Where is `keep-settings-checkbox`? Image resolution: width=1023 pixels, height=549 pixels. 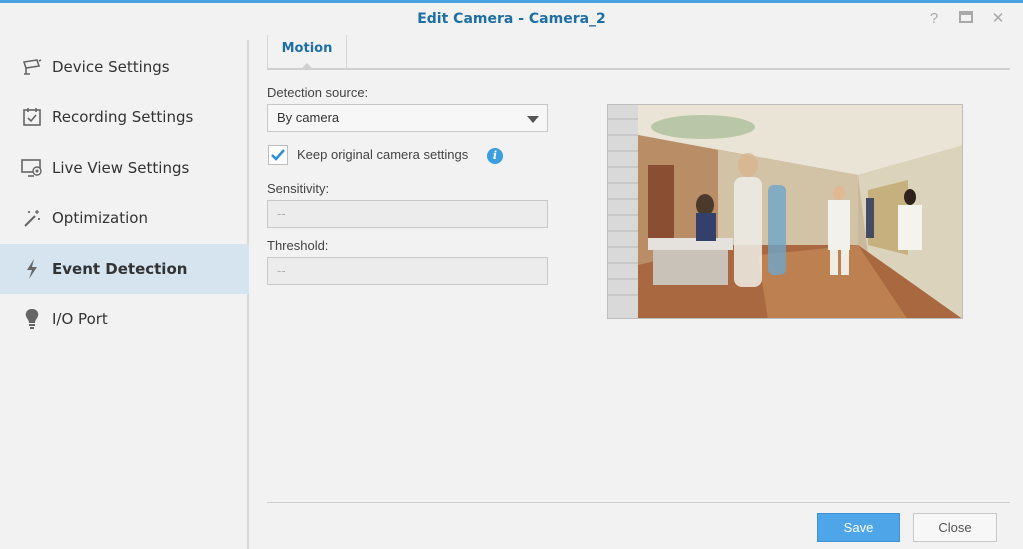
keep-settings-checkbox is located at coordinates (278, 155).